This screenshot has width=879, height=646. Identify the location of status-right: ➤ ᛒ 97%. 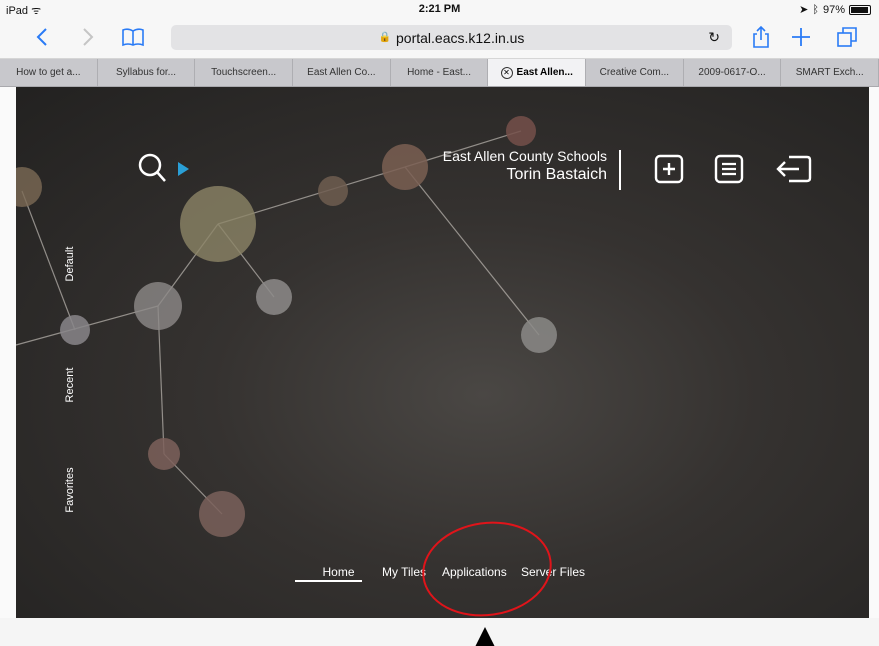
(835, 9).